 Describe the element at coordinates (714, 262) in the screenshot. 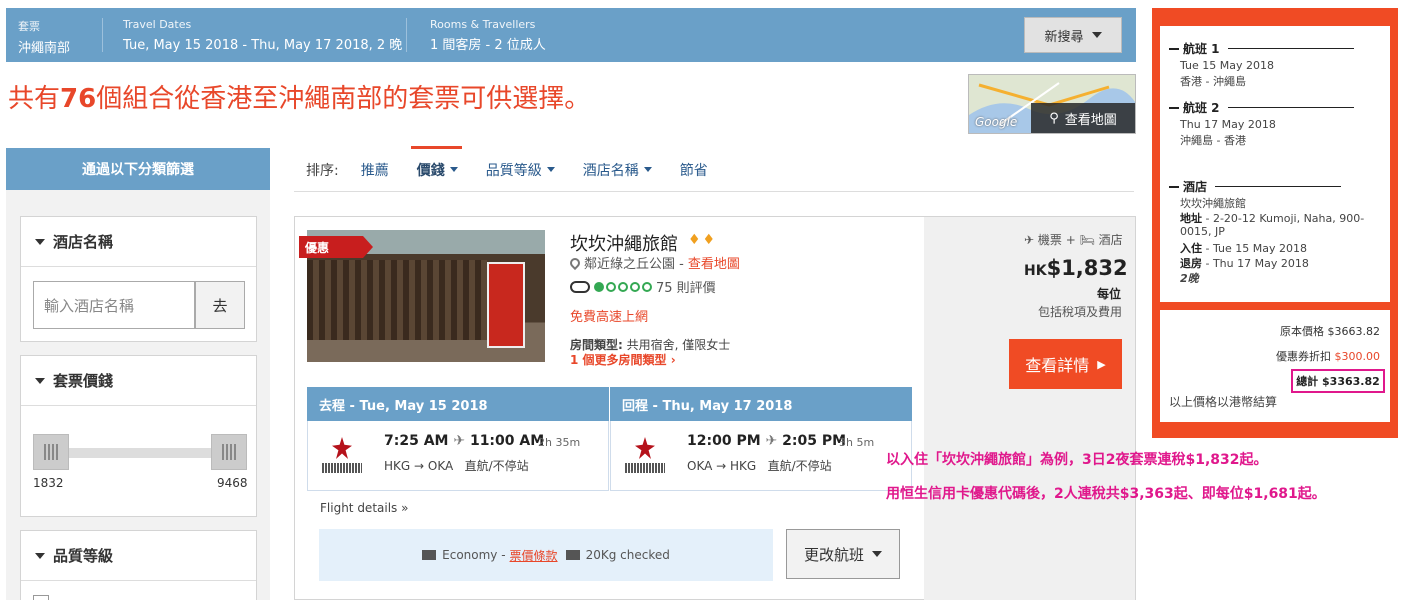

I see `hotel-map-link: 查看地圖` at that location.